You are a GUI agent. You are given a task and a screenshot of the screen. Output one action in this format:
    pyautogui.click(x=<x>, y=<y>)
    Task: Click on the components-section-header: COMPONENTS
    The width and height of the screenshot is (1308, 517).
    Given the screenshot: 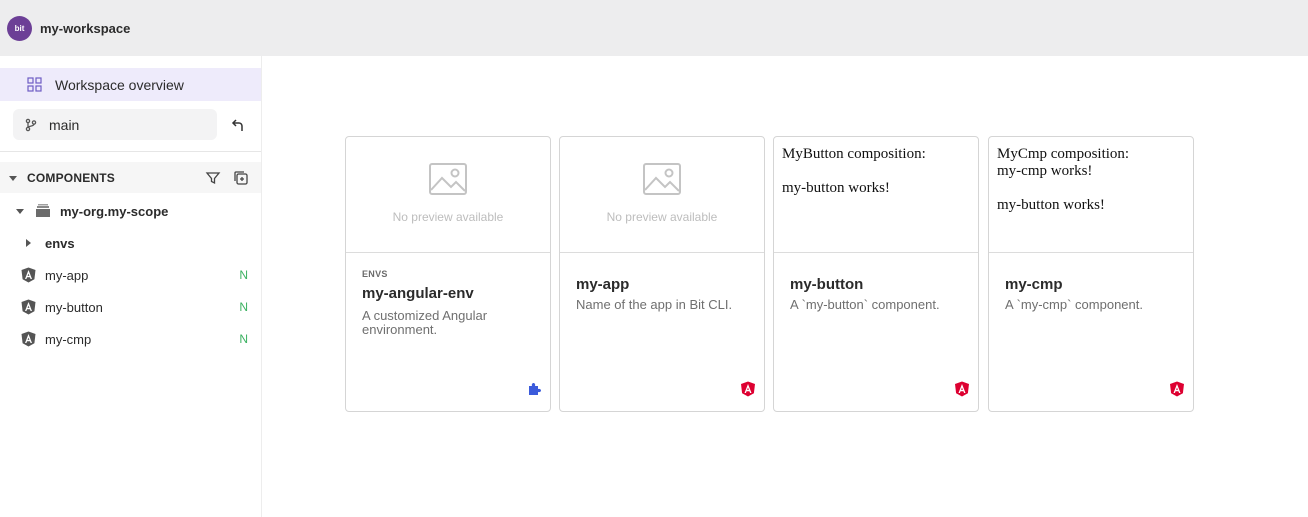 What is the action you would take?
    pyautogui.click(x=130, y=177)
    